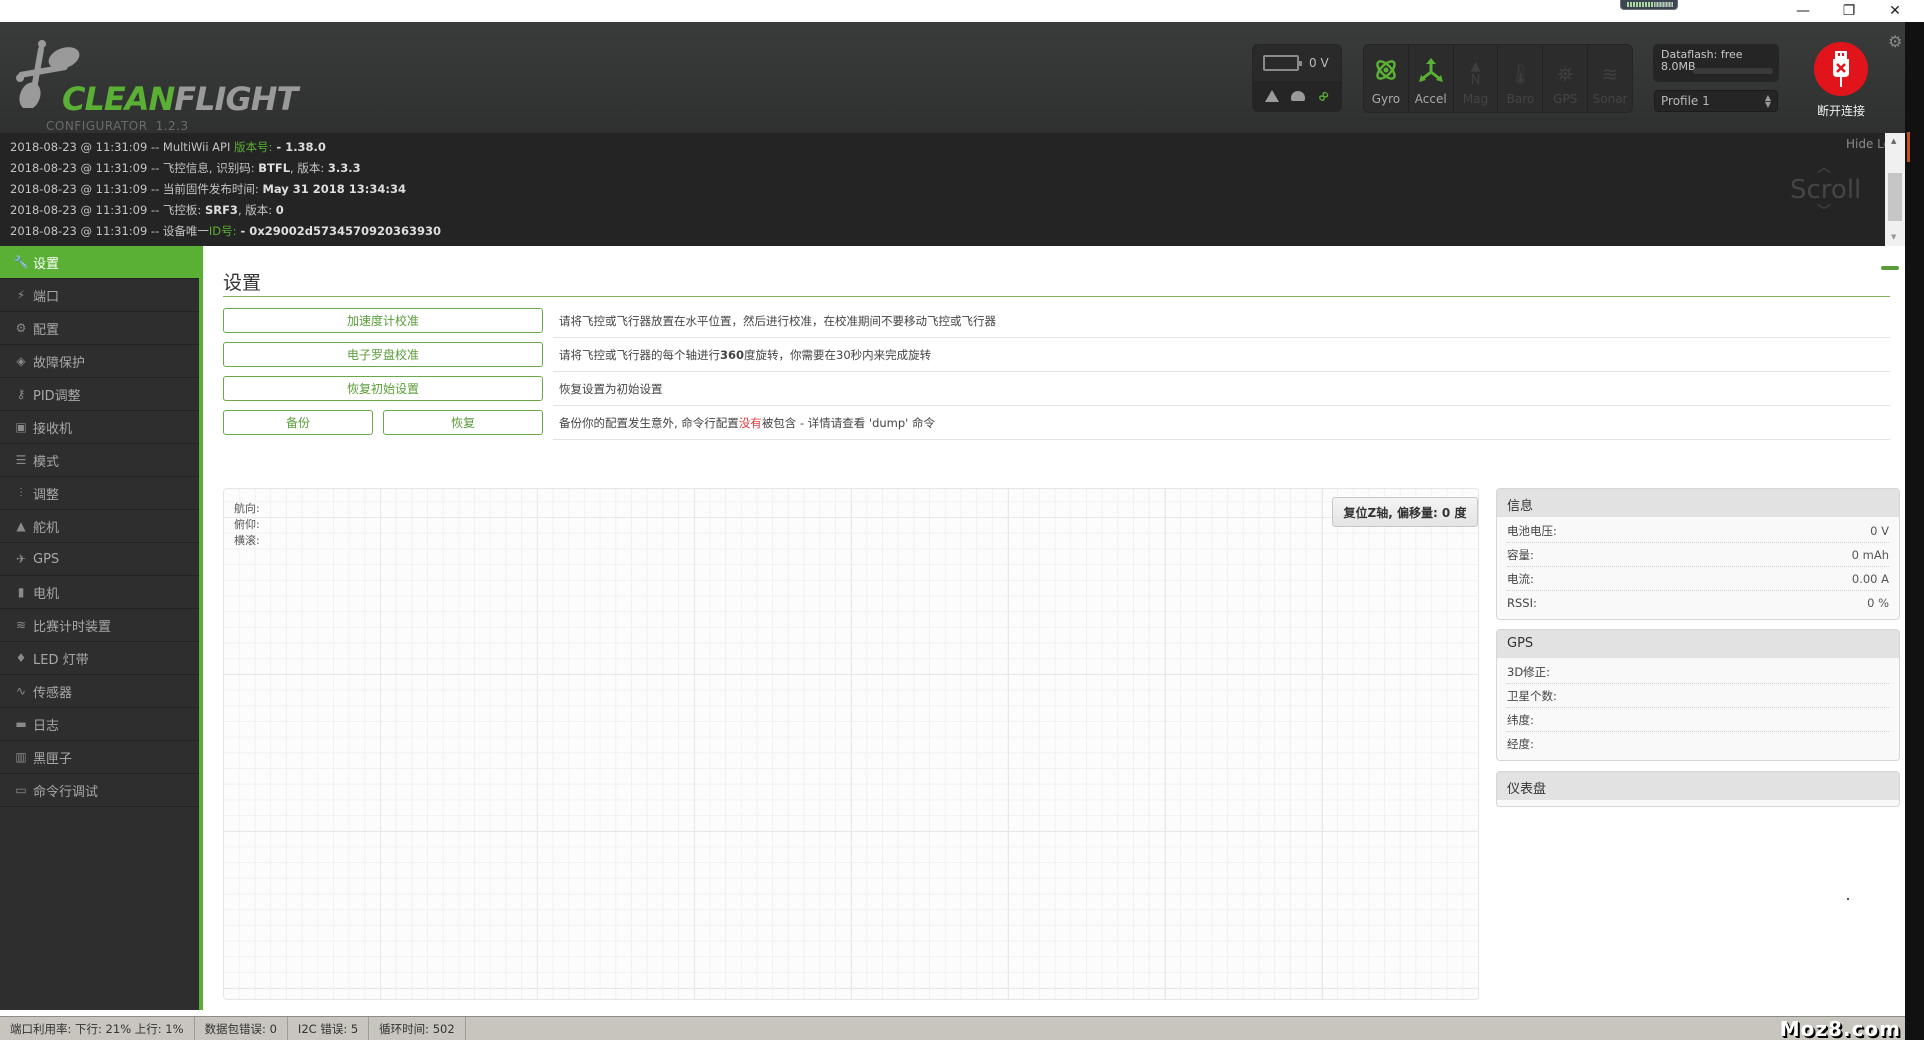  Describe the element at coordinates (53, 759) in the screenshot. I see `sidebar-item-label: 黑匣子` at that location.